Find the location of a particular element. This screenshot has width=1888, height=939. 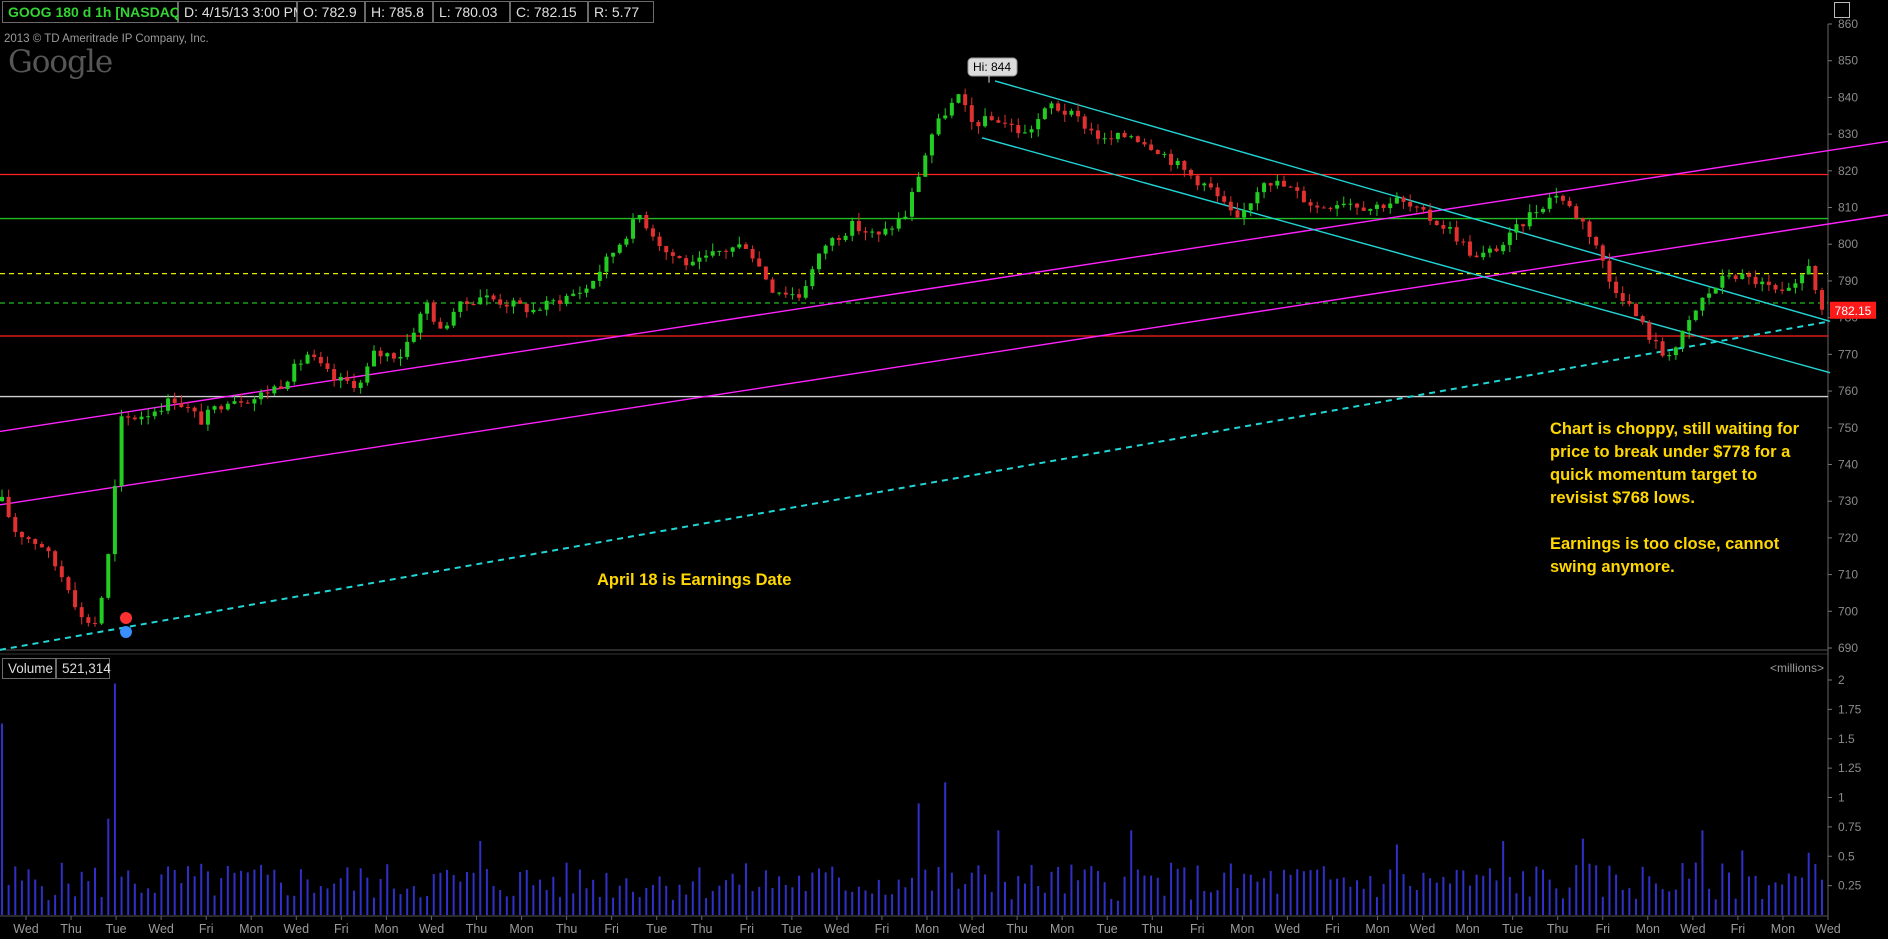

symbol-label: GOOG 180 d 1h [NASDAQ] is located at coordinates (93, 12).